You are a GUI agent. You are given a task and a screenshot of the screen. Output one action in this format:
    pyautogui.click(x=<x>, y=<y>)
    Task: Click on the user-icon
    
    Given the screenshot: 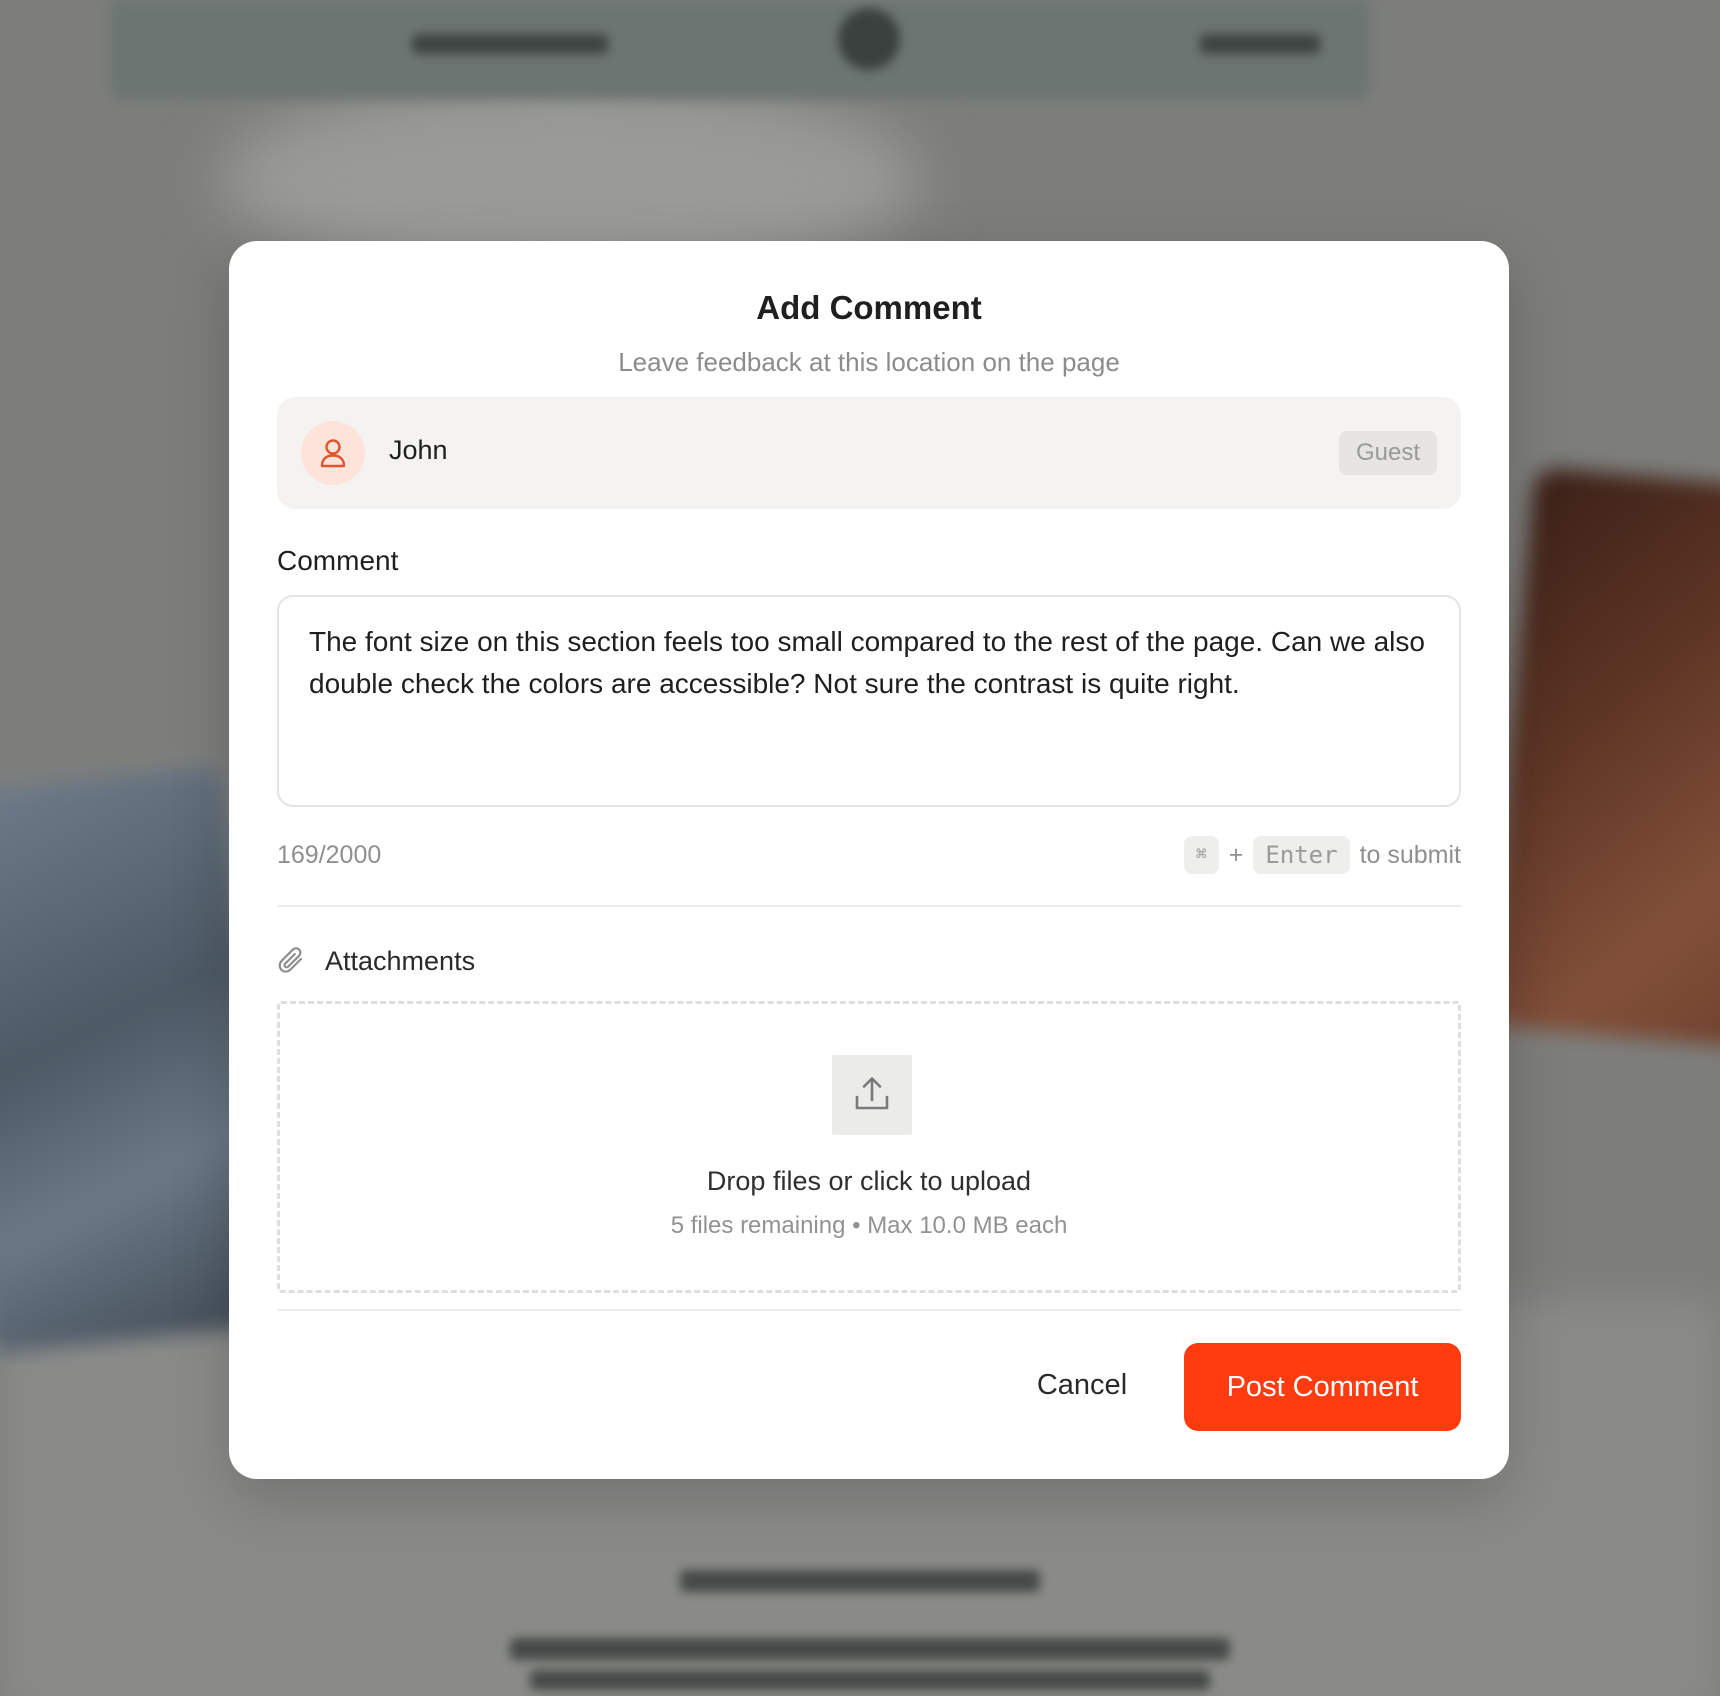 What is the action you would take?
    pyautogui.click(x=333, y=453)
    